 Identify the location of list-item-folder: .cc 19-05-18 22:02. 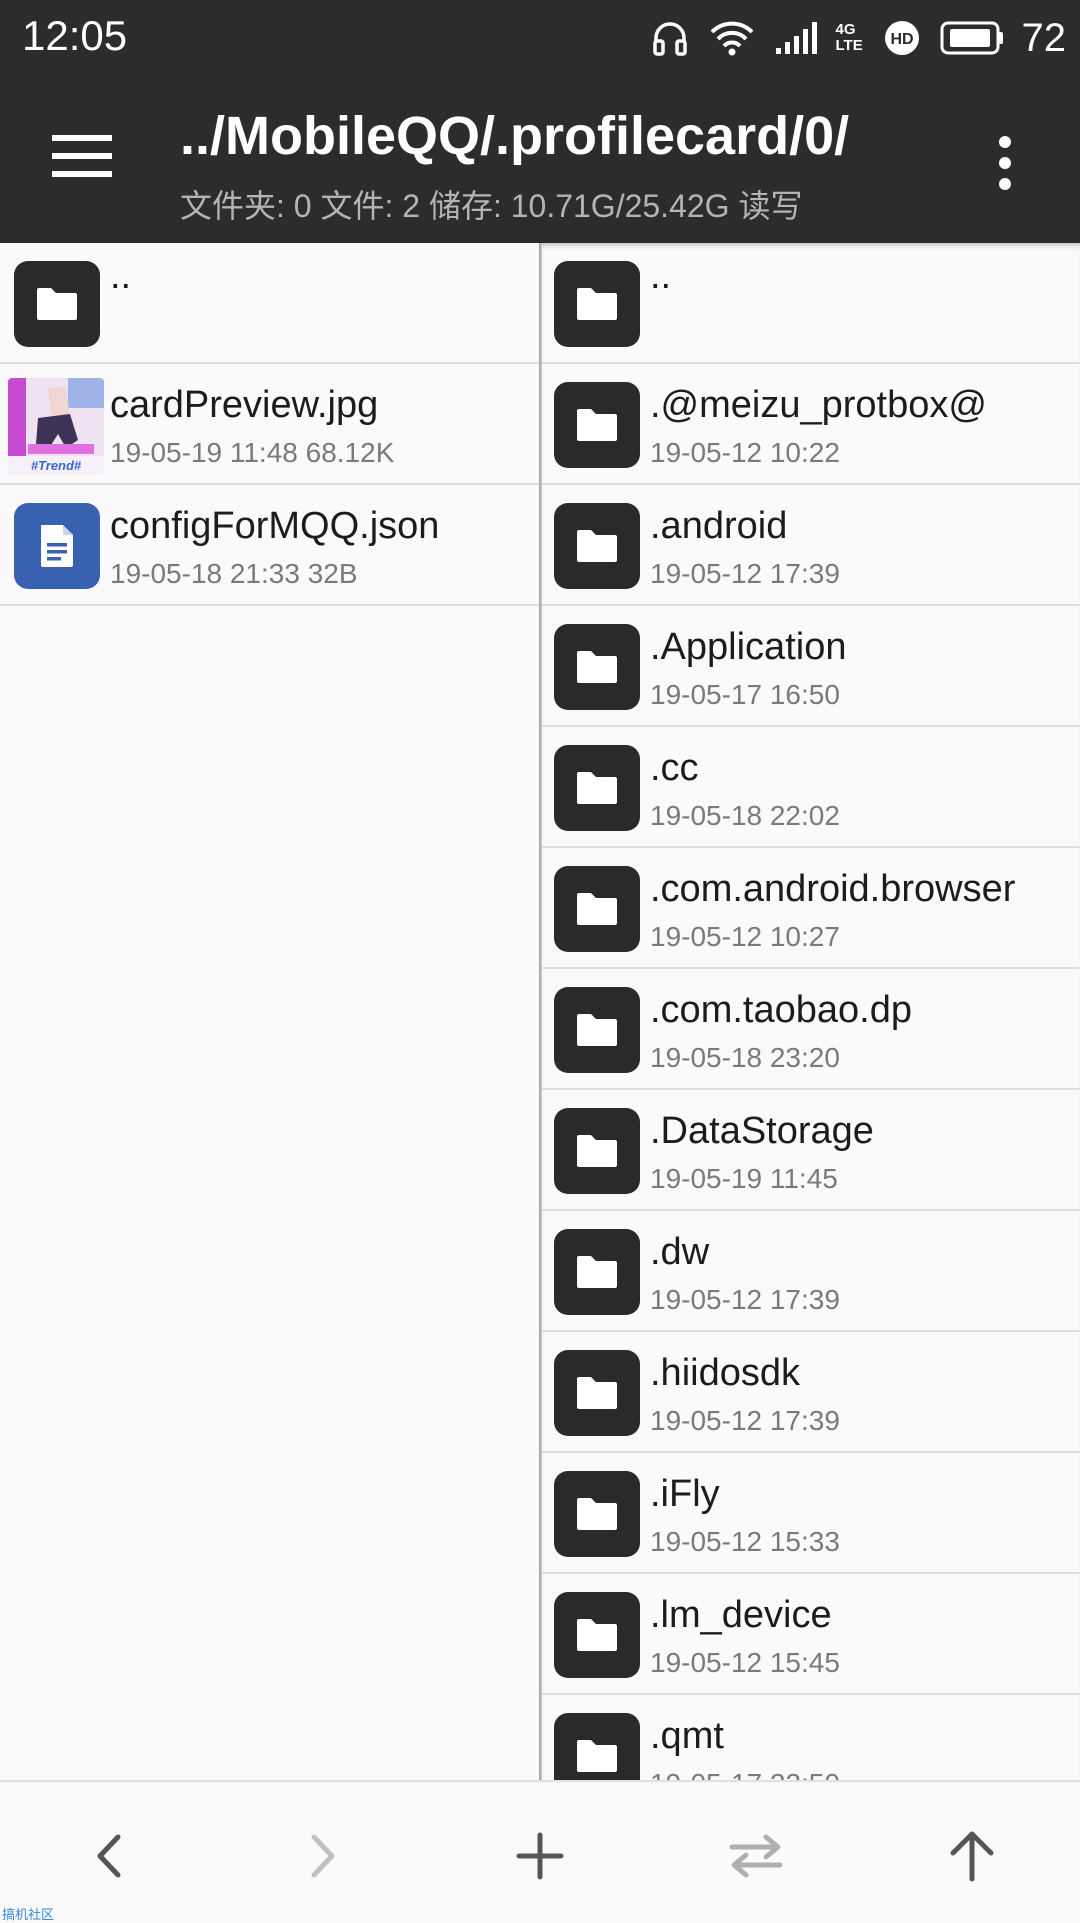
(811, 787).